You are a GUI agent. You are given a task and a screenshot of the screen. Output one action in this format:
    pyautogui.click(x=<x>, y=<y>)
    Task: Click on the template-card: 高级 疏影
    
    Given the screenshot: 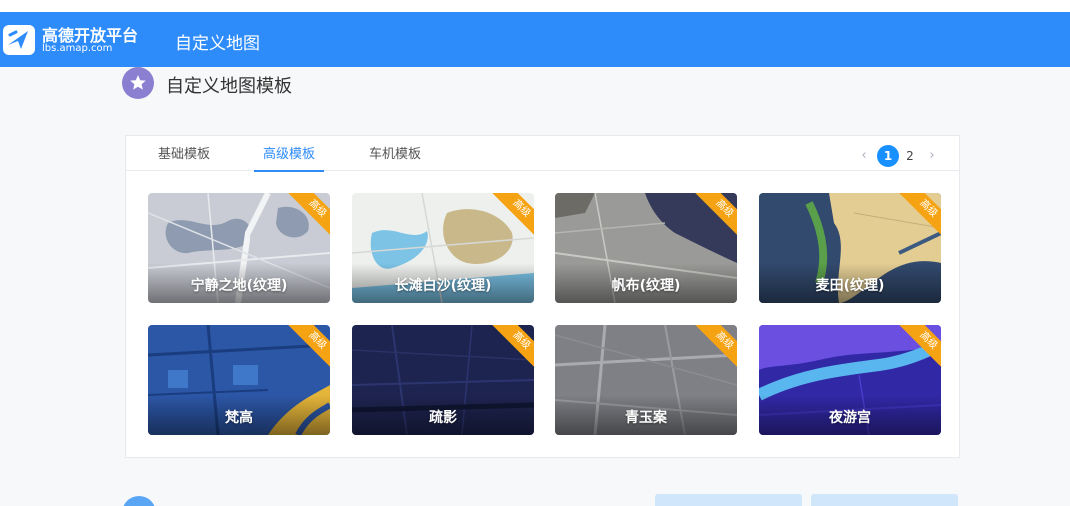 What is the action you would take?
    pyautogui.click(x=443, y=380)
    